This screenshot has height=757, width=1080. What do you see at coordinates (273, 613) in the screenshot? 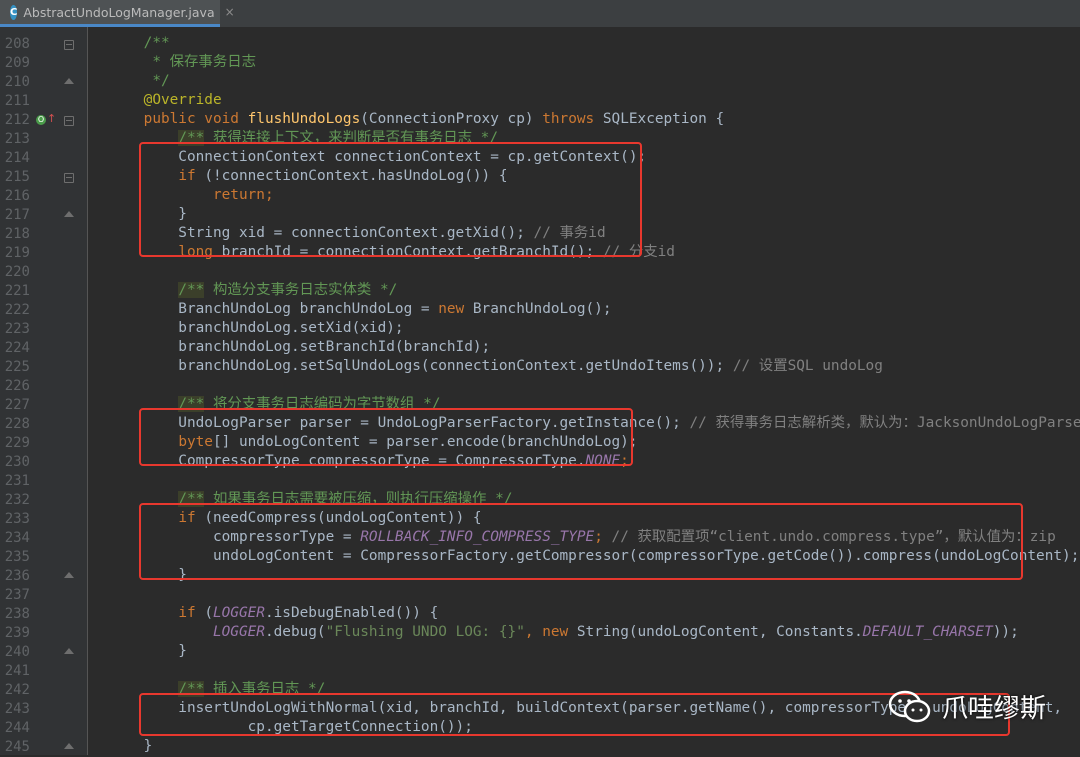
I see `code-line: if (LOGGER.isDebugEnabled()) {` at bounding box center [273, 613].